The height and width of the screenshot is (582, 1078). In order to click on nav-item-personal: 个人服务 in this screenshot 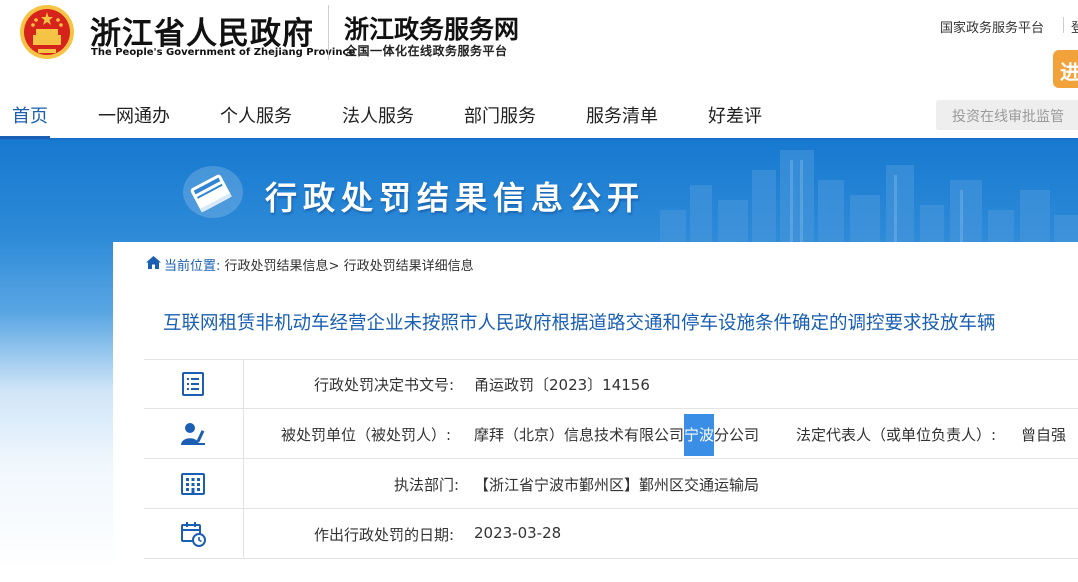, I will do `click(256, 115)`.